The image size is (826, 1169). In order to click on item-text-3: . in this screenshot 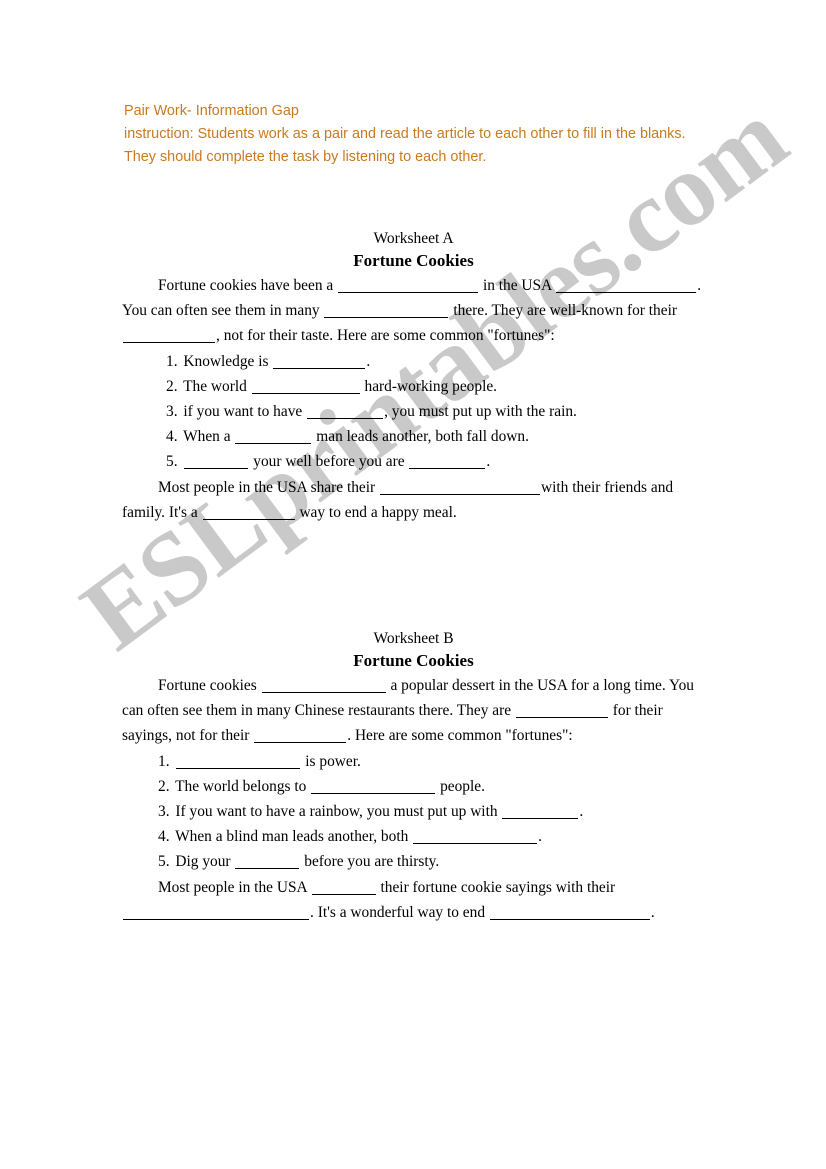, I will do `click(488, 462)`.